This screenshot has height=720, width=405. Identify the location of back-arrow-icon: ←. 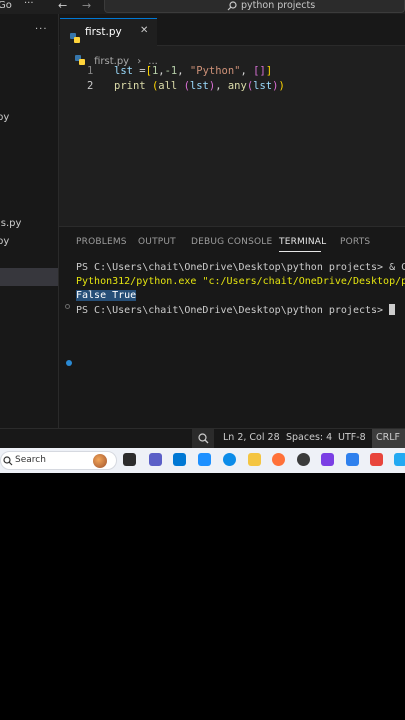
(62, 6).